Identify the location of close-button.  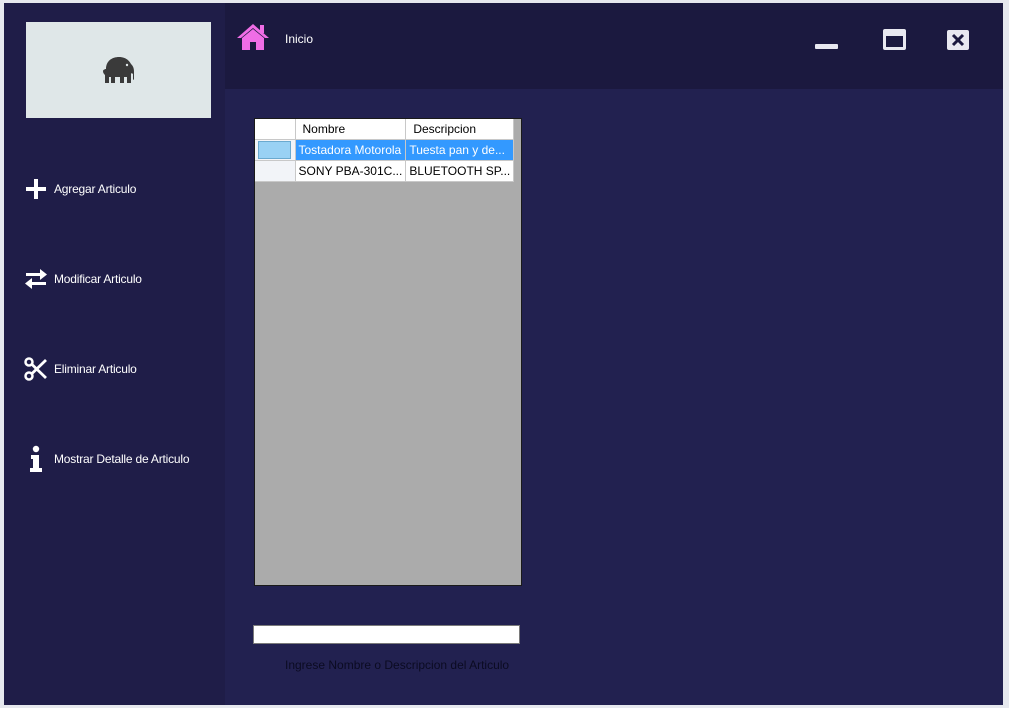
(958, 40).